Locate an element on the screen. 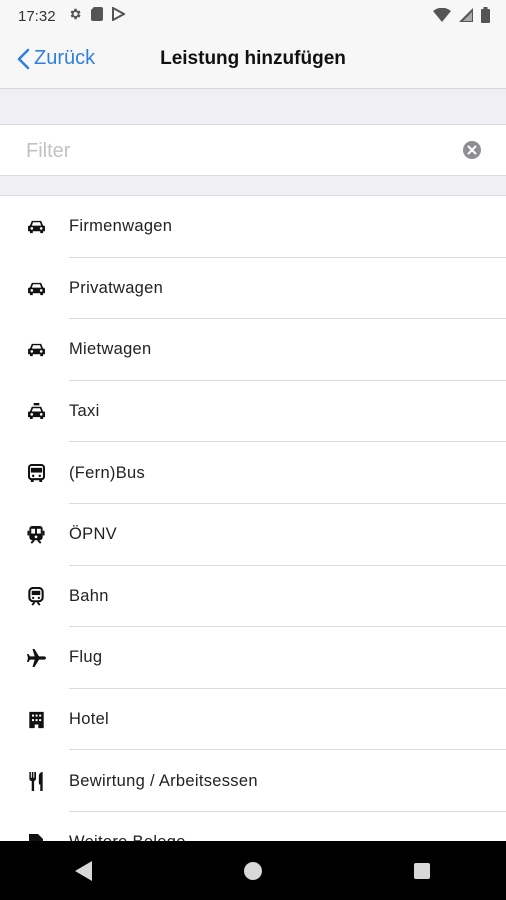  triangle-back-icon is located at coordinates (84, 870).